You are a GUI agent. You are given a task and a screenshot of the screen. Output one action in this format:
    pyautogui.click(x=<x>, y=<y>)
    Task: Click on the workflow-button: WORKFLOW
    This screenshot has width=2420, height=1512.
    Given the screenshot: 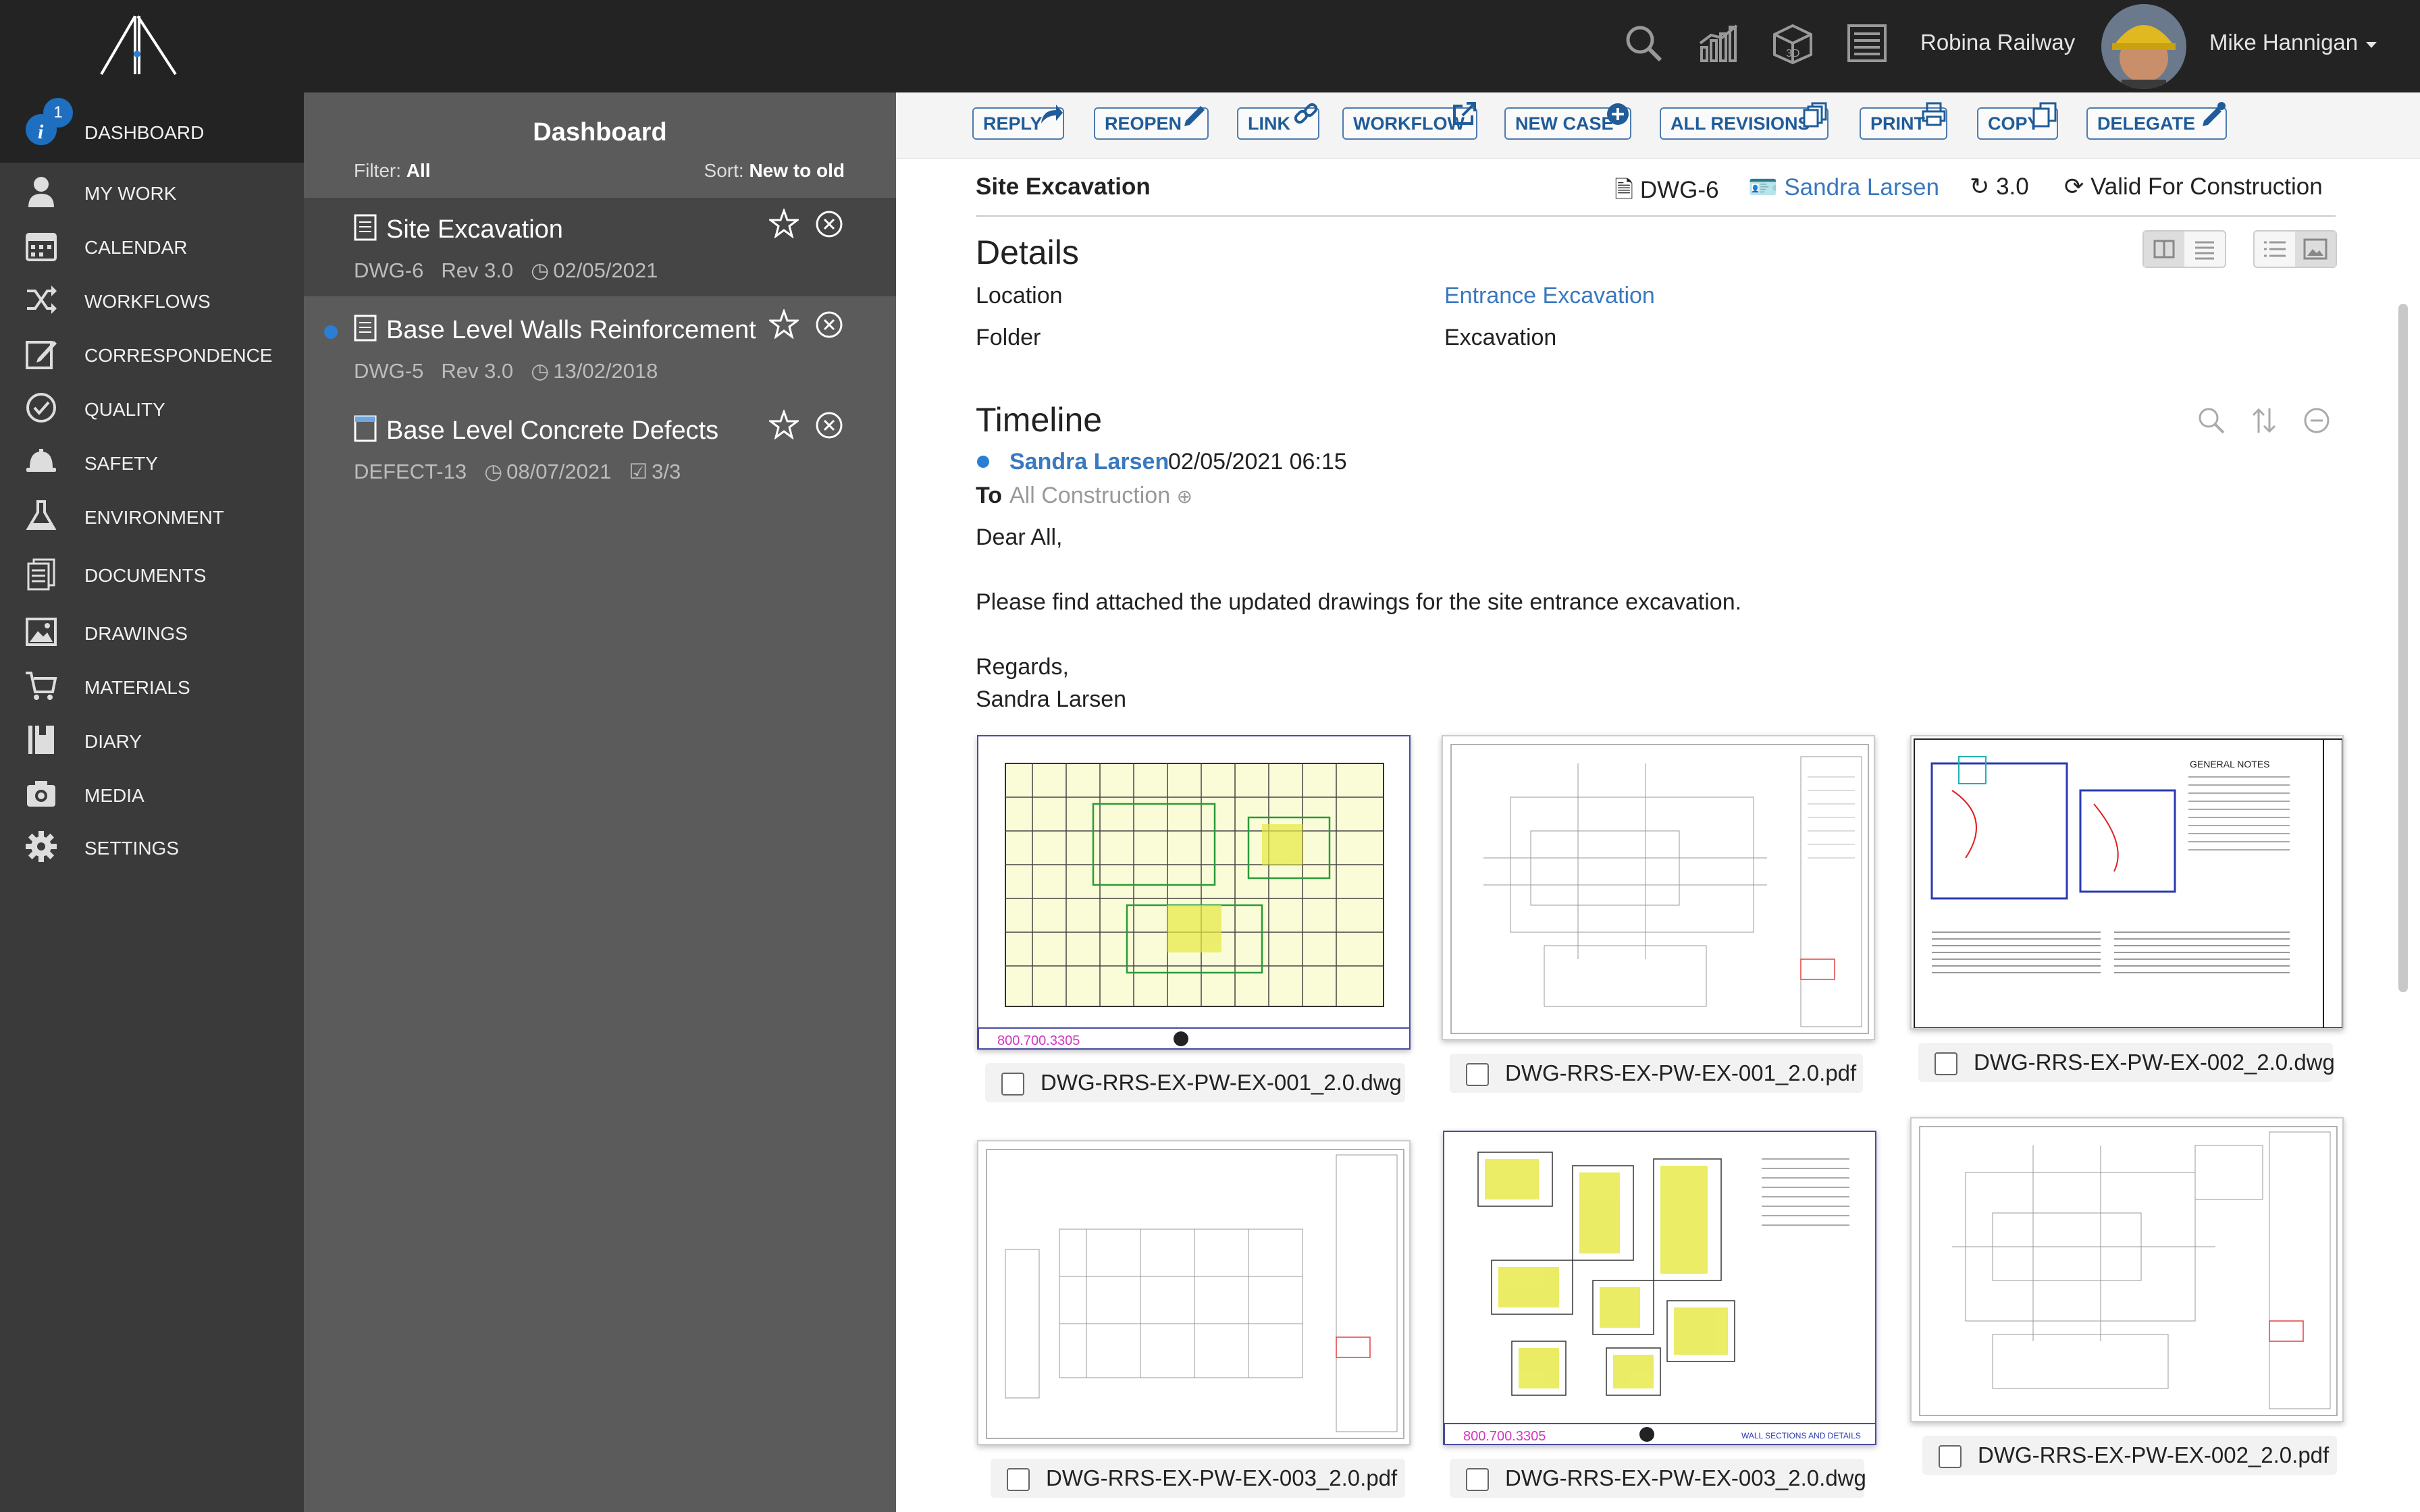 What is the action you would take?
    pyautogui.click(x=1409, y=121)
    